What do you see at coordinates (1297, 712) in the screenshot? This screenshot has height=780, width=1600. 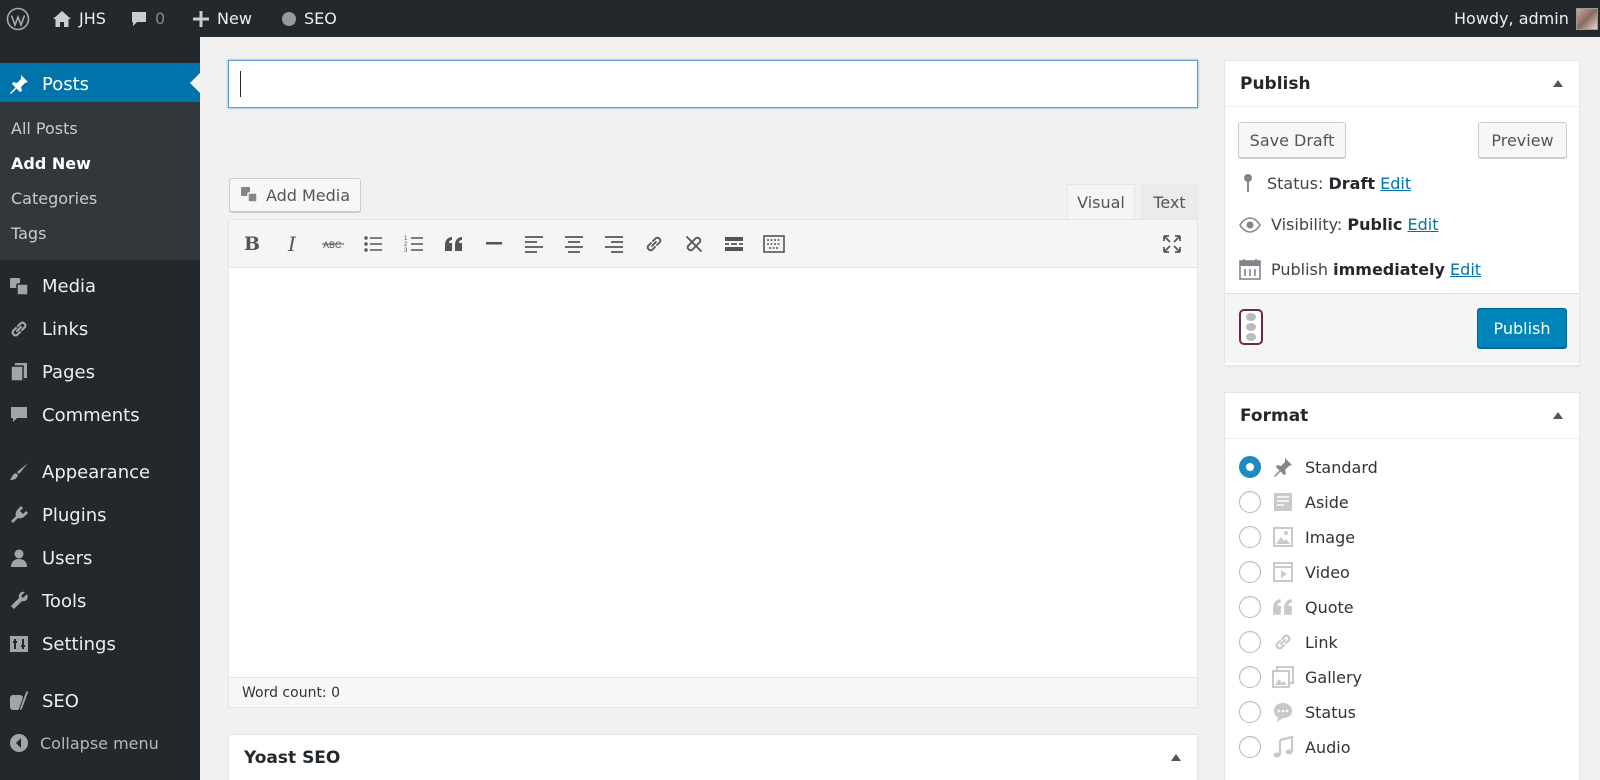 I see `format-option-status: Status` at bounding box center [1297, 712].